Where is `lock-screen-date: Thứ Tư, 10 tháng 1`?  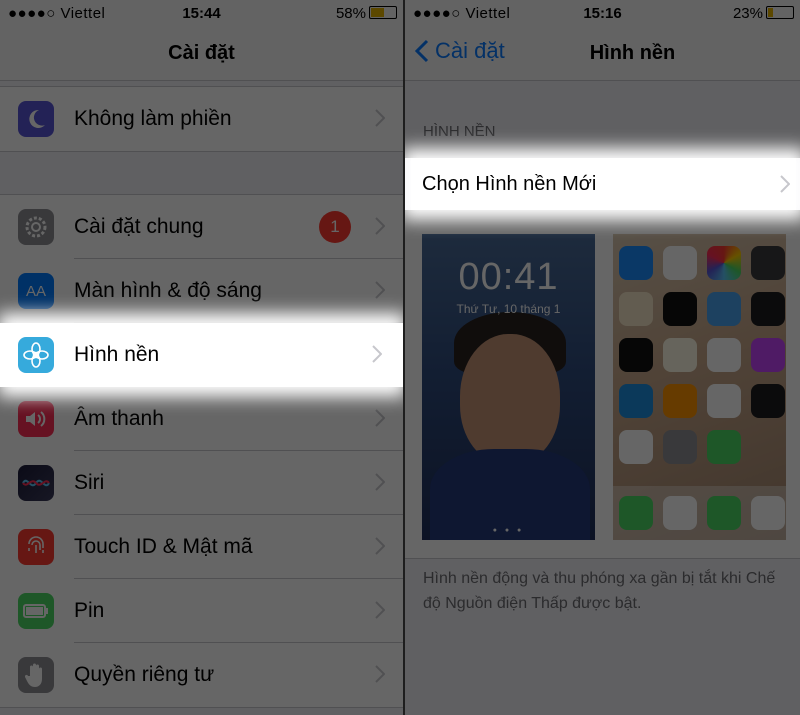
lock-screen-date: Thứ Tư, 10 tháng 1 is located at coordinates (508, 309).